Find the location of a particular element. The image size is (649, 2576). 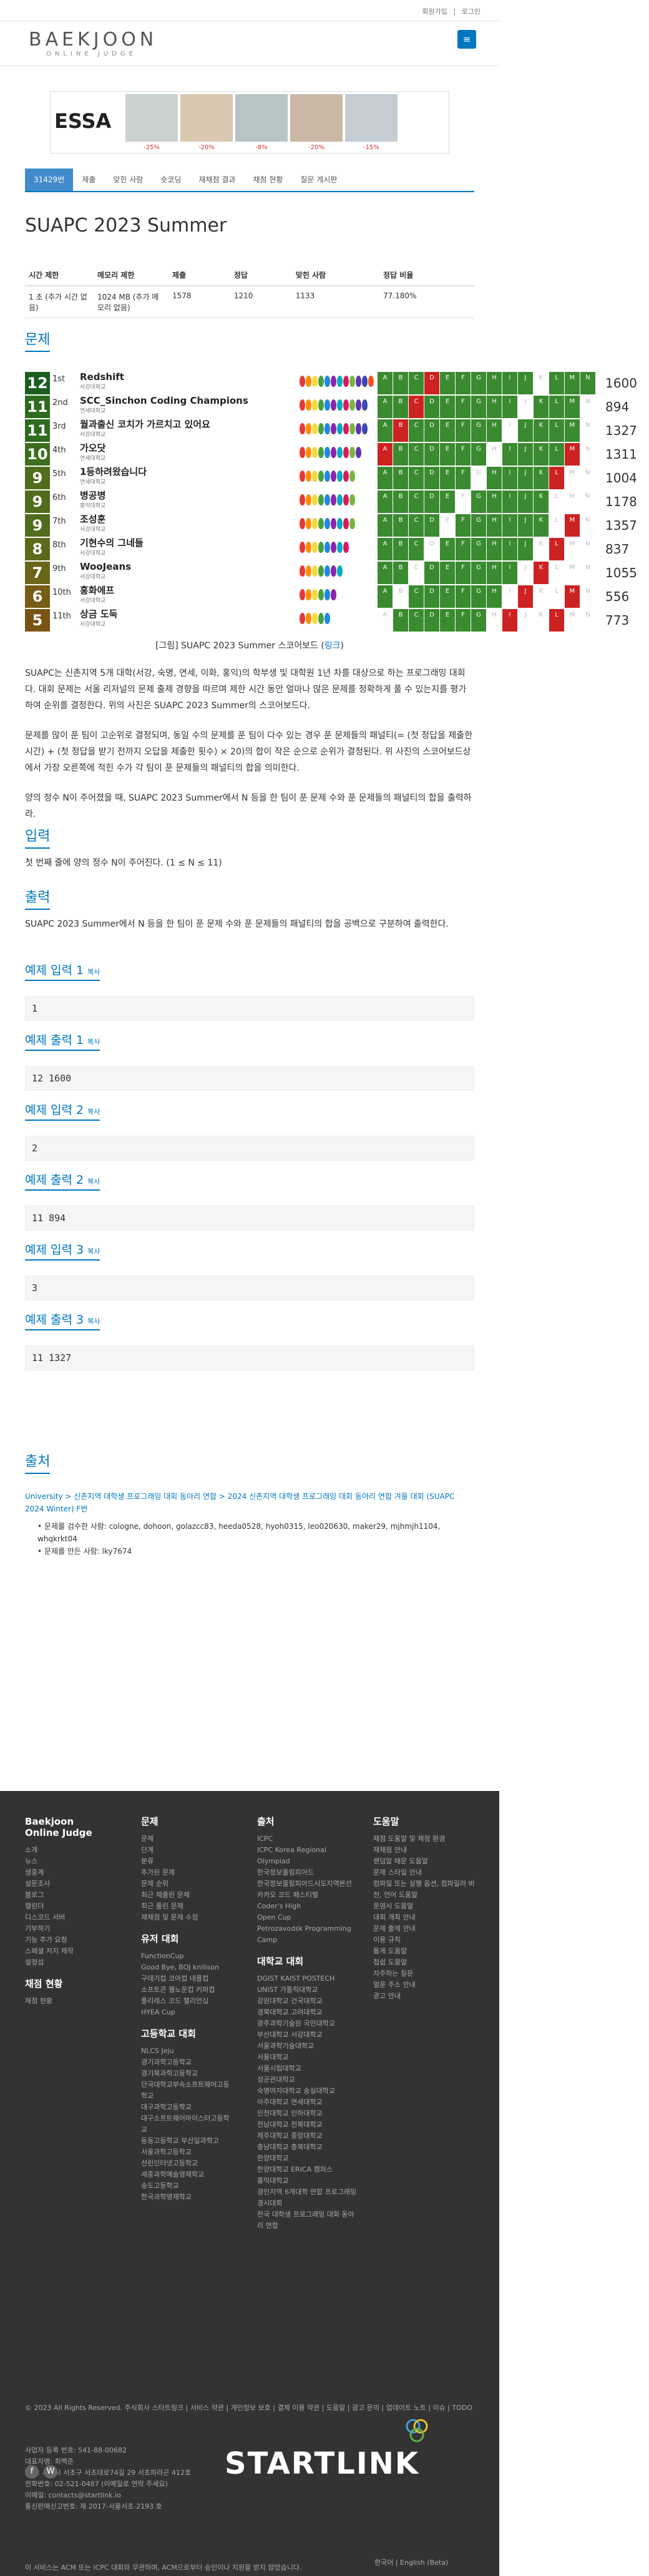

tab-rejudge-results: 재채점 결과 is located at coordinates (217, 179).